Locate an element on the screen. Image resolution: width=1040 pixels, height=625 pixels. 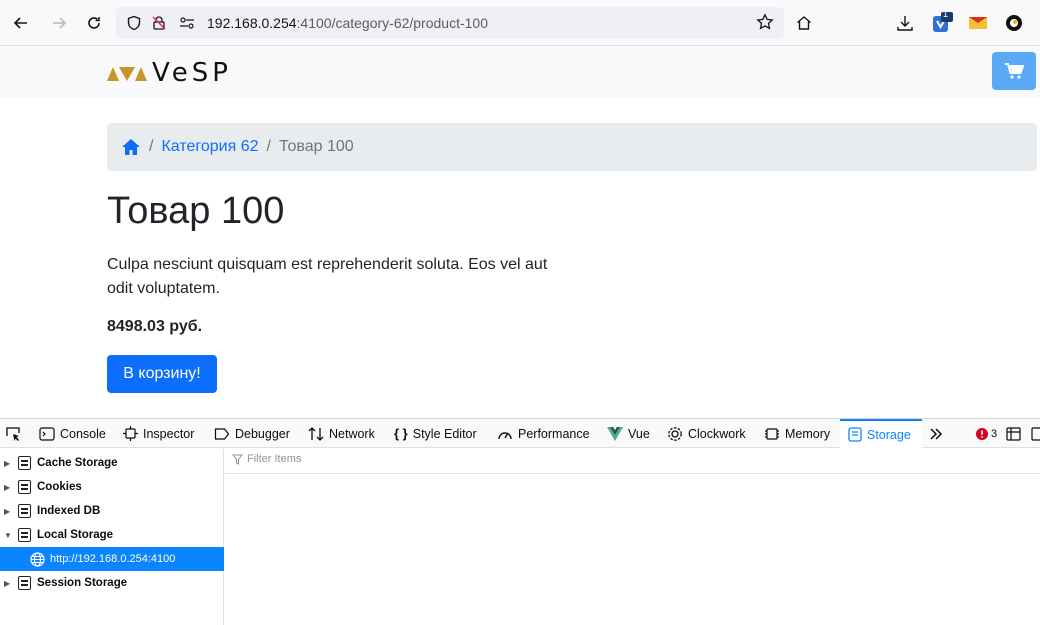
chevrons-right-icon is located at coordinates (936, 433).